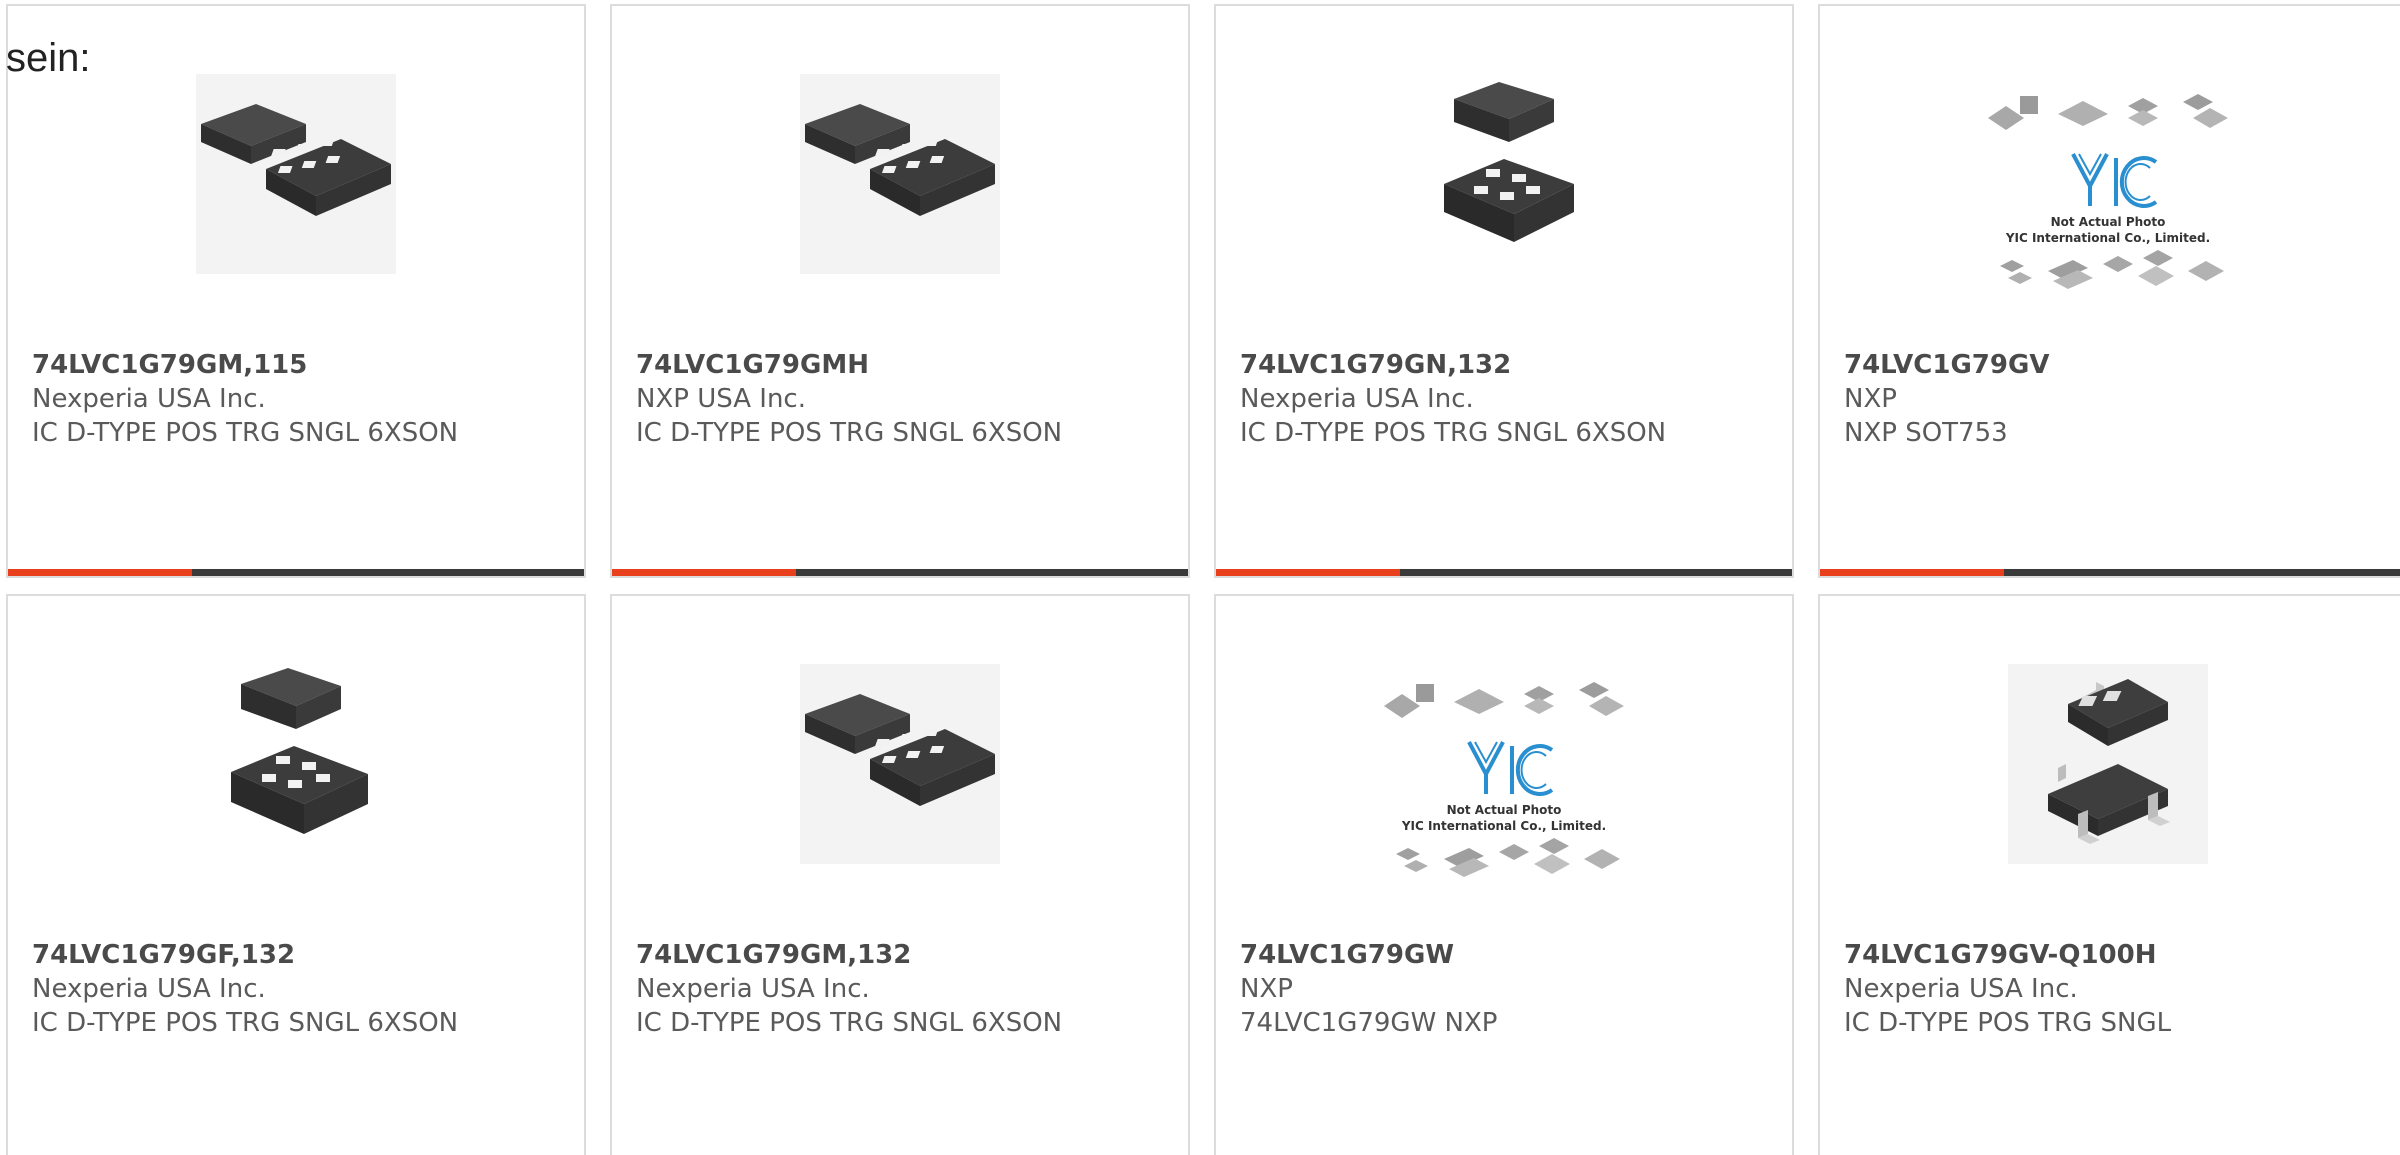 The image size is (2400, 1155). Describe the element at coordinates (2122, 955) in the screenshot. I see `part-number: 74LVC1G79GV-Q100H` at that location.